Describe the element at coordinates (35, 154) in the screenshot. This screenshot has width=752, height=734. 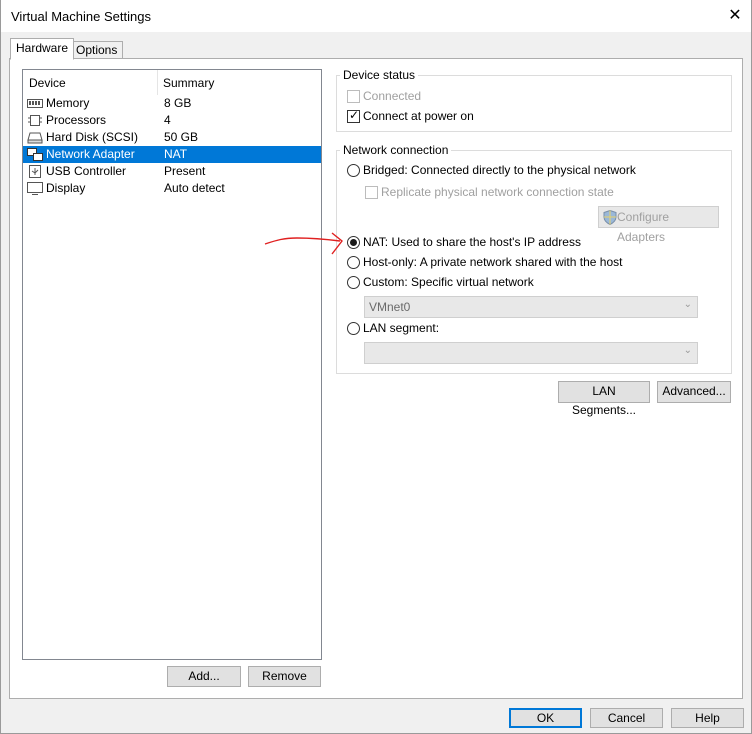
I see `network-adapter-icon` at that location.